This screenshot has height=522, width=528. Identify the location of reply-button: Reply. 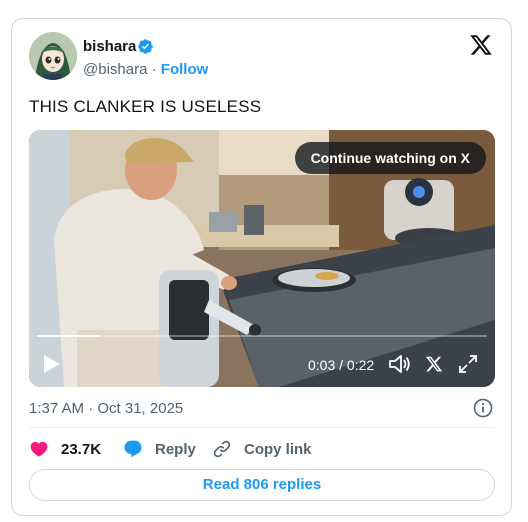
(159, 449).